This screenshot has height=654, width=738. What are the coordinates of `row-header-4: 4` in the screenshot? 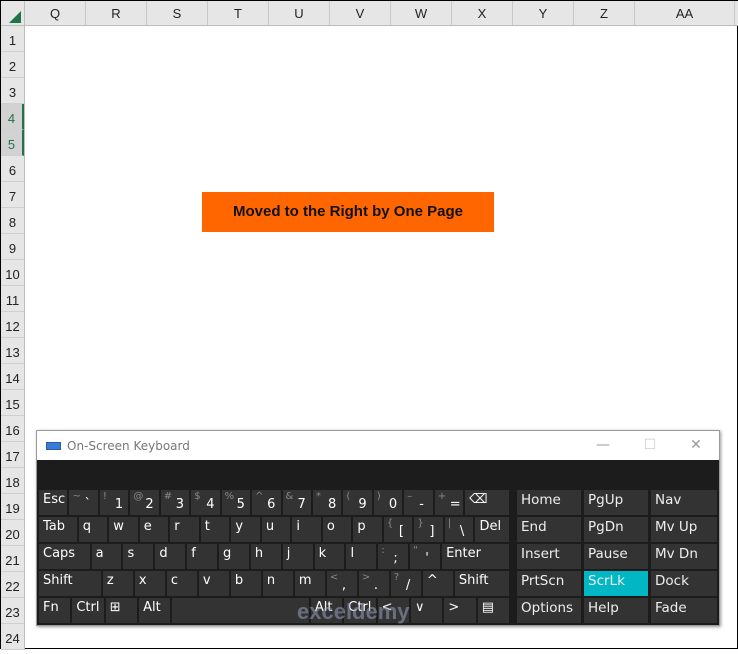 It's located at (12, 117).